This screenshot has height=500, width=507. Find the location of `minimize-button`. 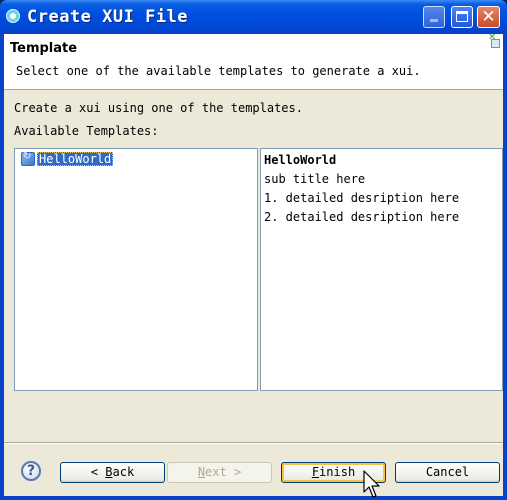

minimize-button is located at coordinates (434, 17).